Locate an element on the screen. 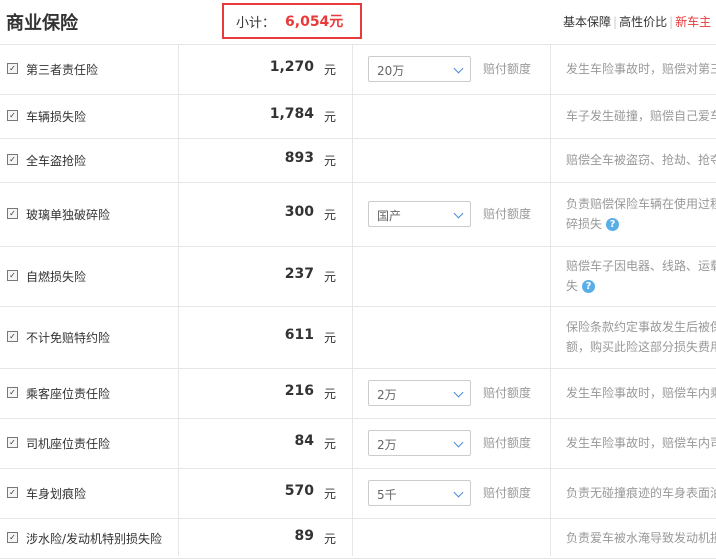 This screenshot has width=716, height=559. description-line: 发生车险事故时，赔偿车内司 is located at coordinates (641, 443).